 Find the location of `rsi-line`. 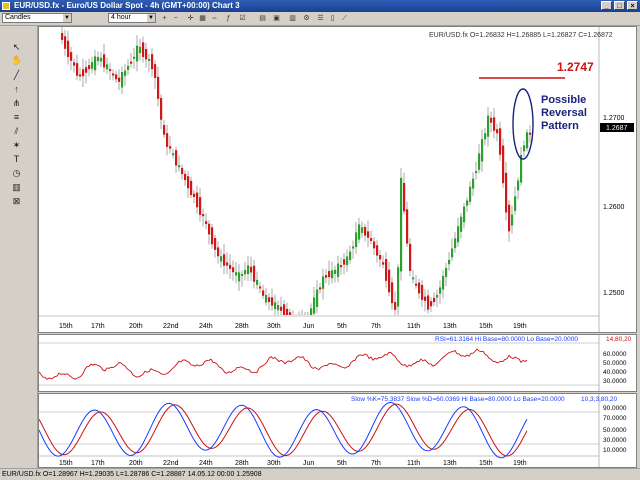

rsi-line is located at coordinates (283, 364).